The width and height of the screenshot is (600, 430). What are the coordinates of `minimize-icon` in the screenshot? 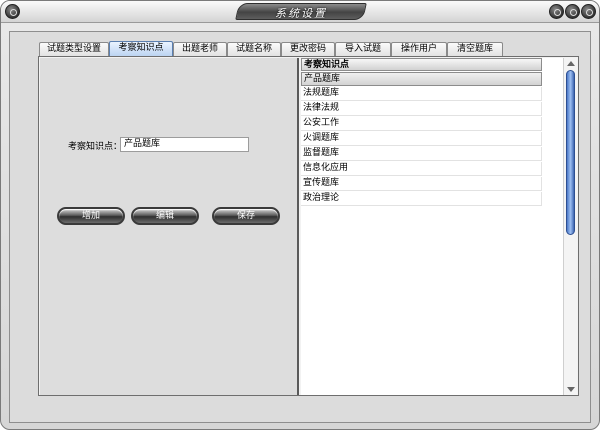 It's located at (556, 11).